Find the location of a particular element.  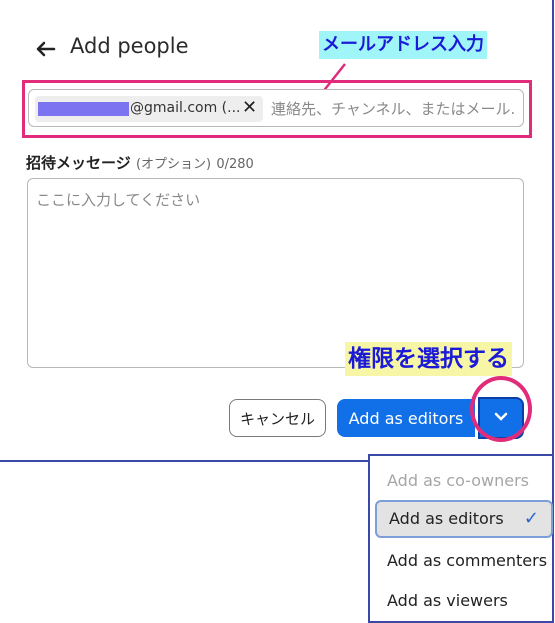

message-char-count: 0/280 is located at coordinates (235, 164).